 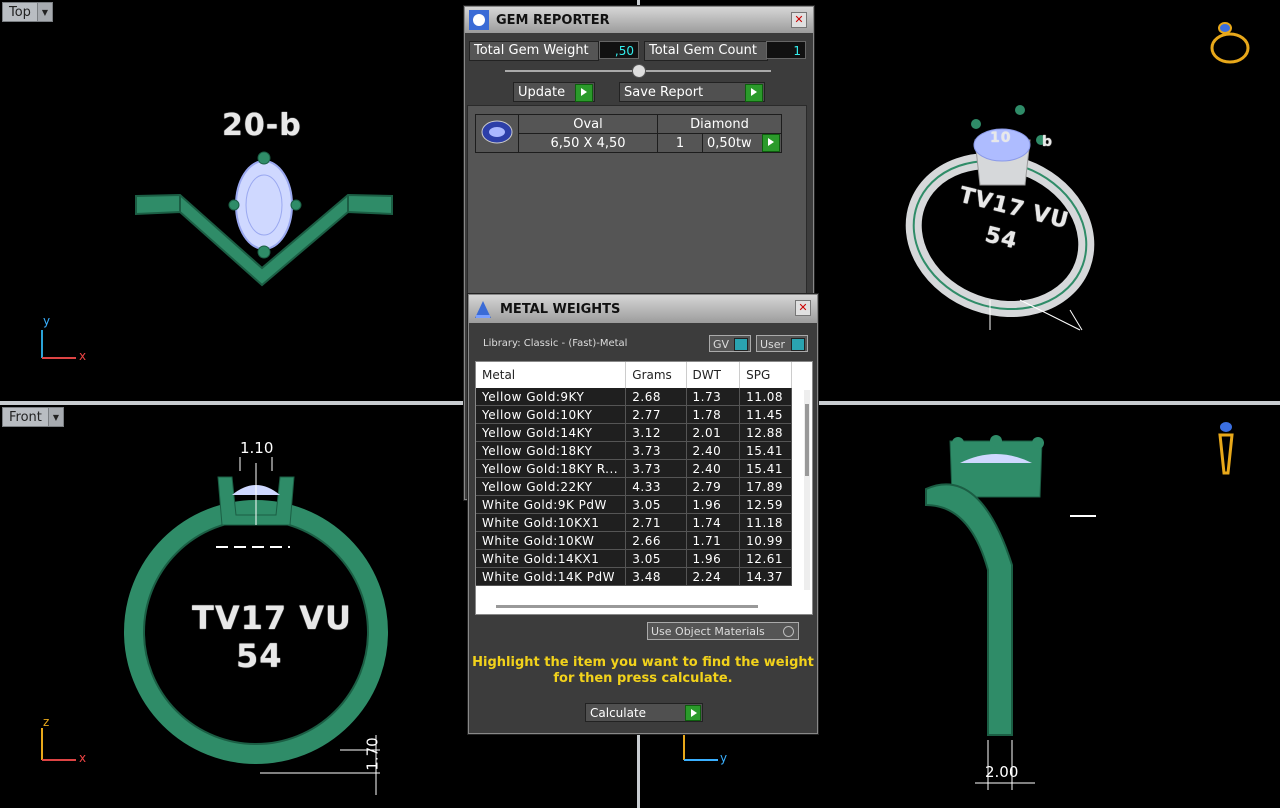 What do you see at coordinates (634, 540) in the screenshot?
I see `table-row: White Gold:10KW 2.66 1.71 10.99` at bounding box center [634, 540].